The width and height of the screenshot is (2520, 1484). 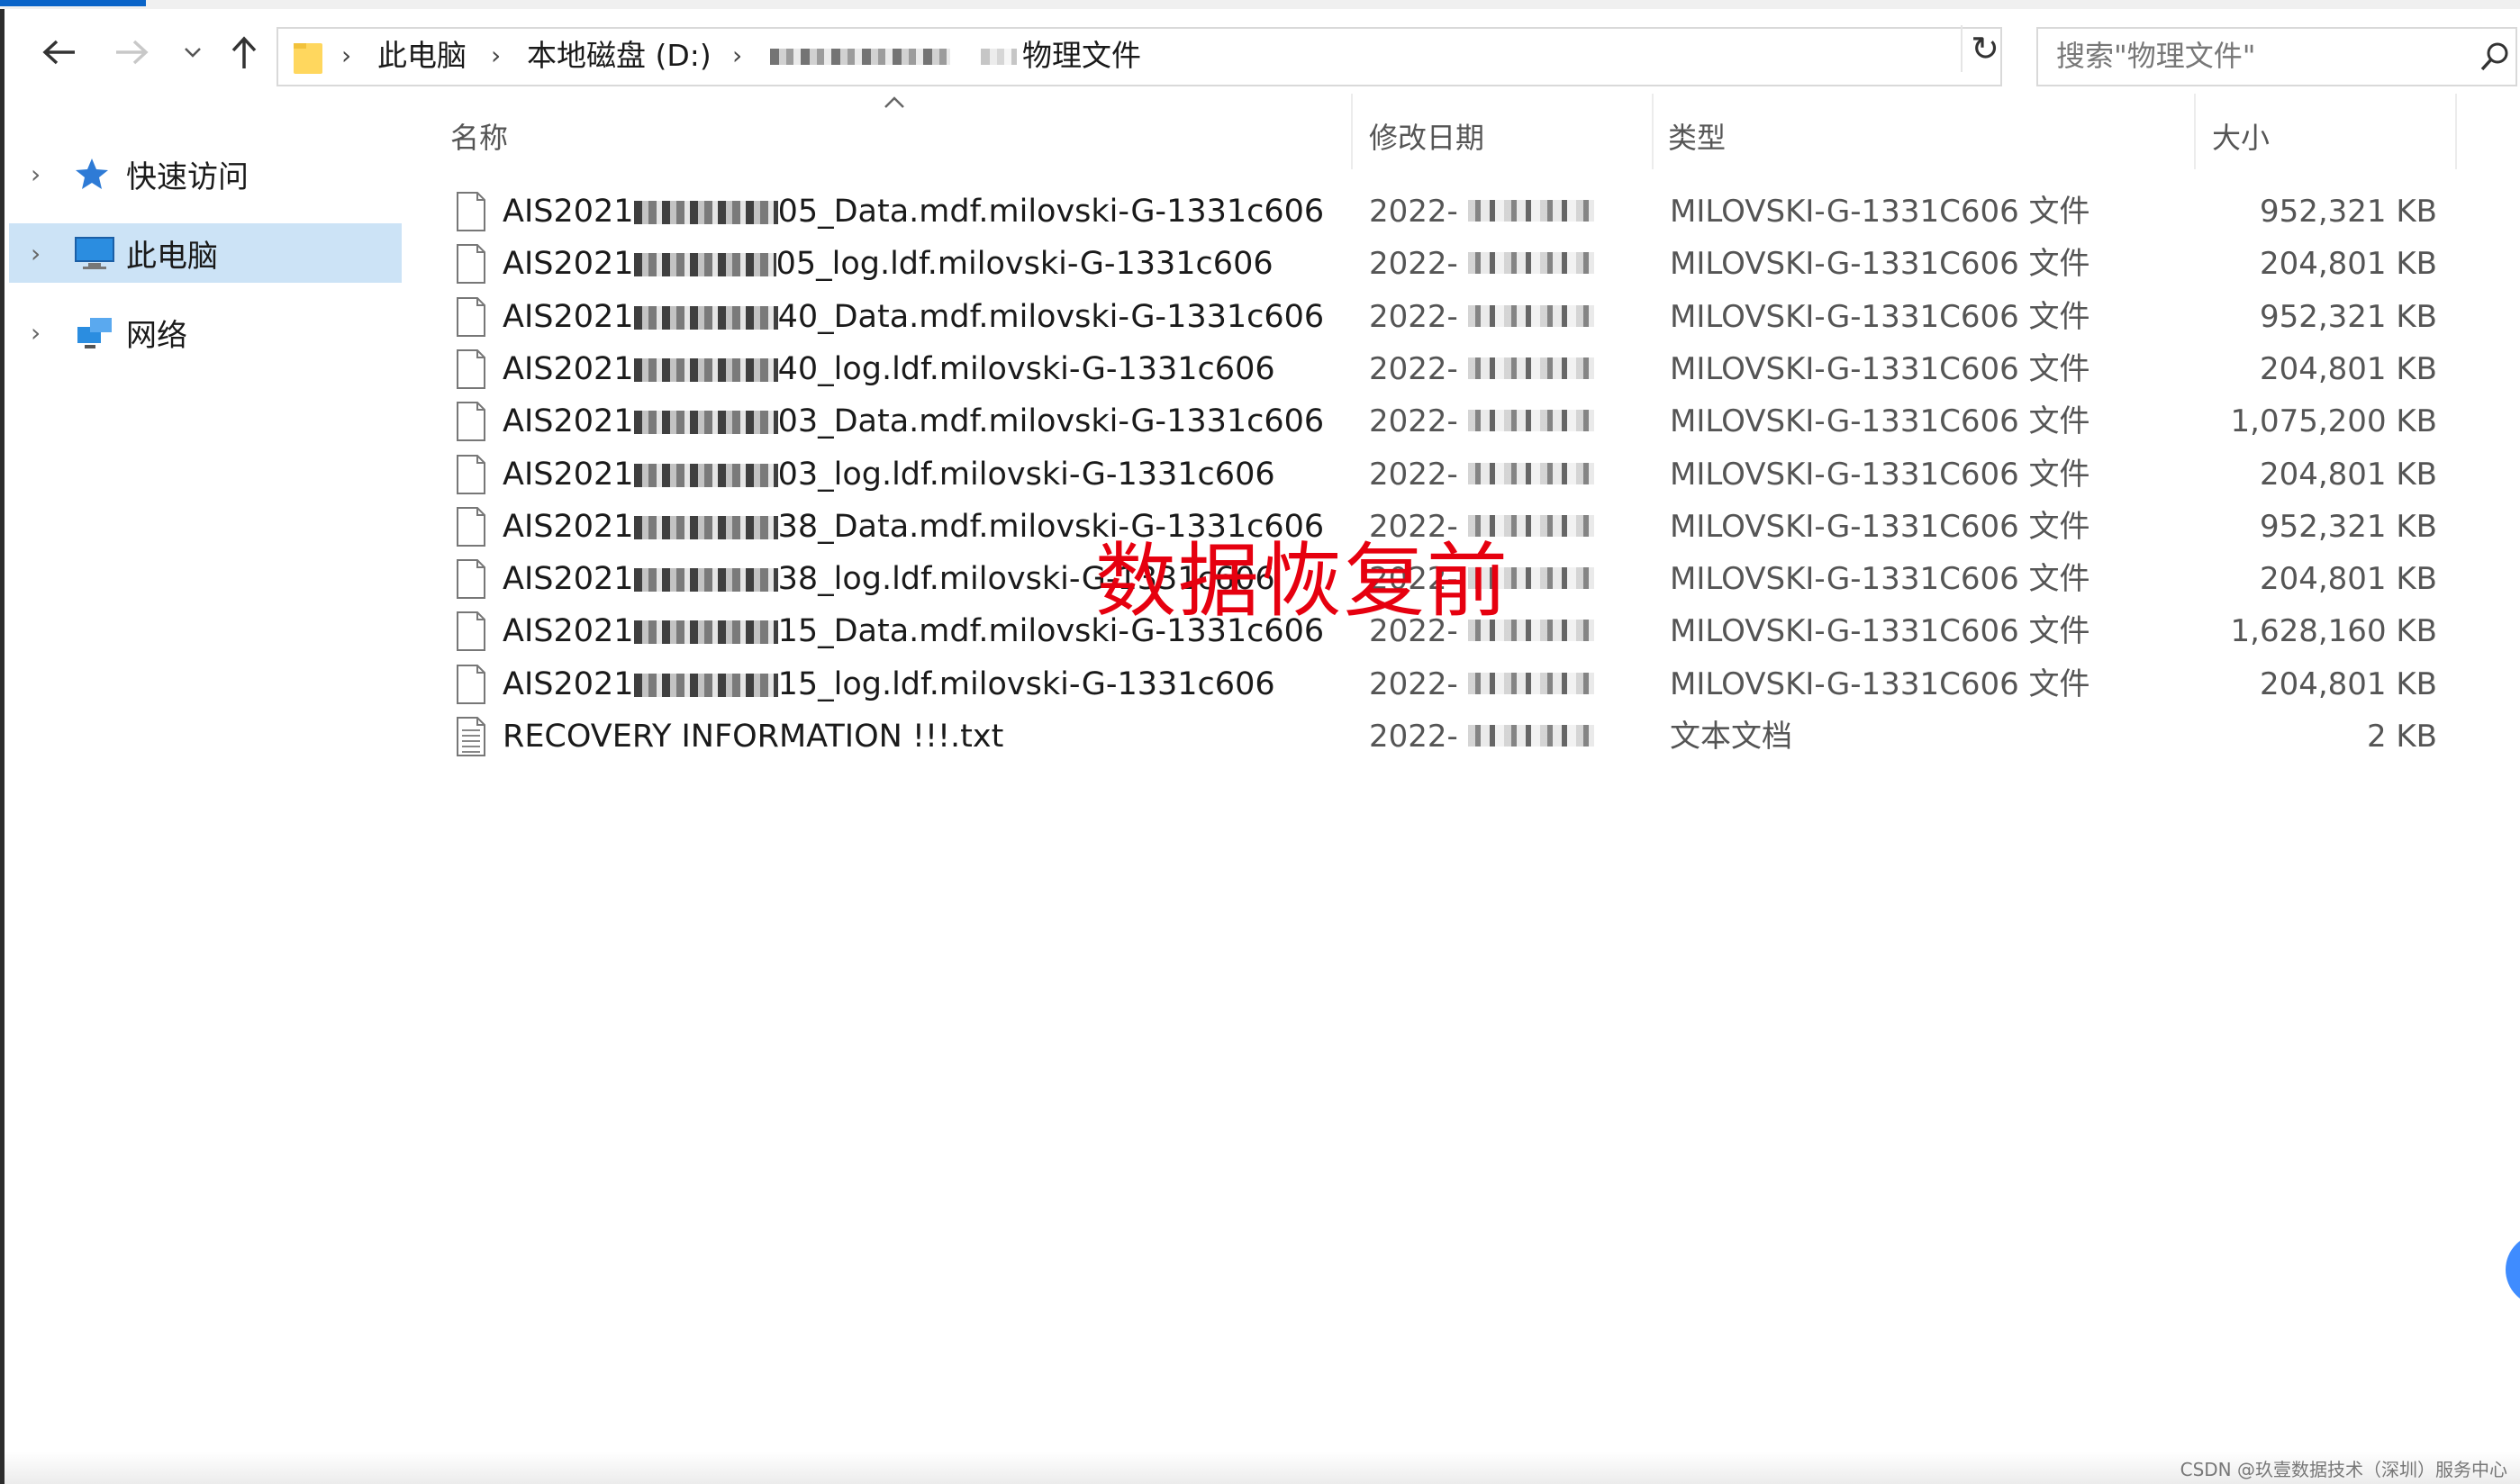 I want to click on breadcrumb-current-folder: 物理文件, so click(x=1081, y=56).